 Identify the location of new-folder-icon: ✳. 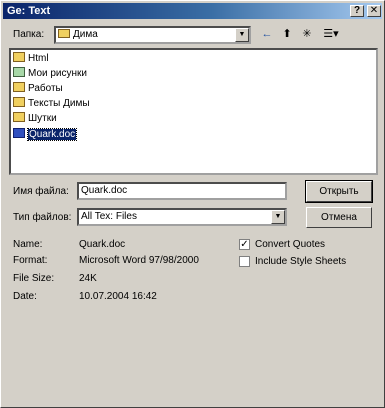
(307, 34).